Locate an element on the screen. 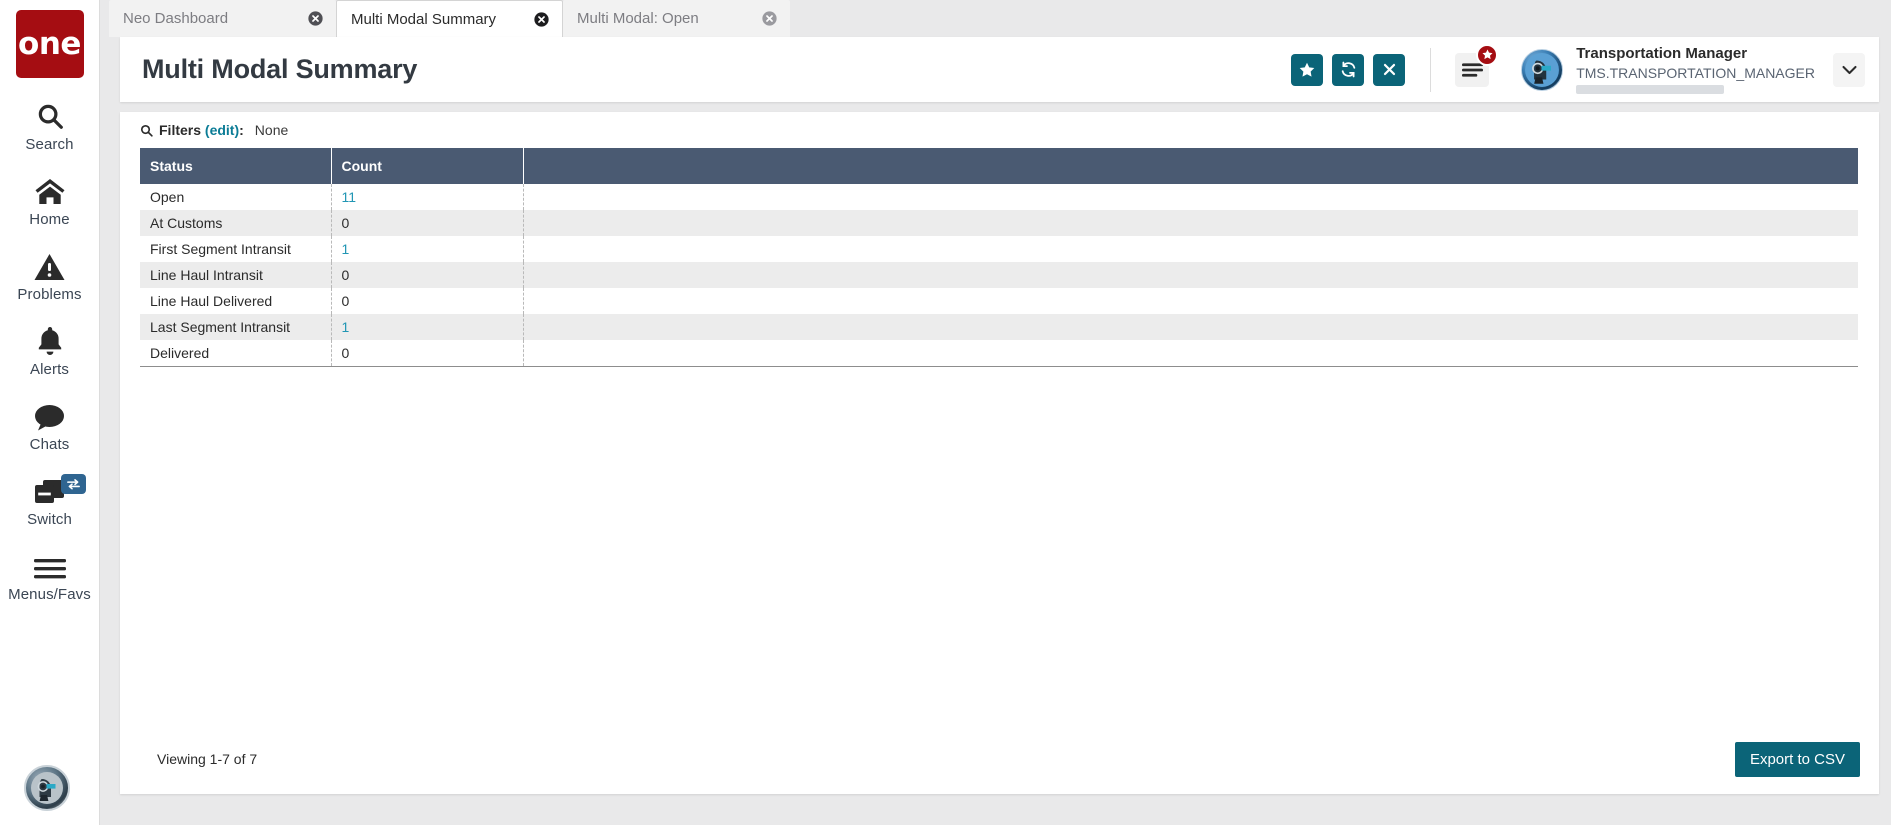 This screenshot has width=1891, height=825. table-row: Last Segment Intransit 1 is located at coordinates (999, 327).